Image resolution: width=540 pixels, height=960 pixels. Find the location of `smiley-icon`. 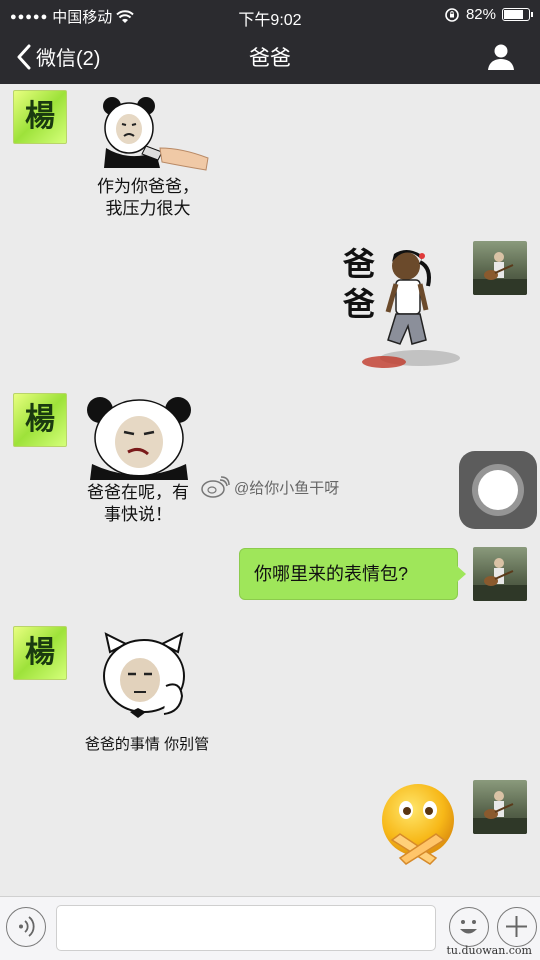

smiley-icon is located at coordinates (468, 927).